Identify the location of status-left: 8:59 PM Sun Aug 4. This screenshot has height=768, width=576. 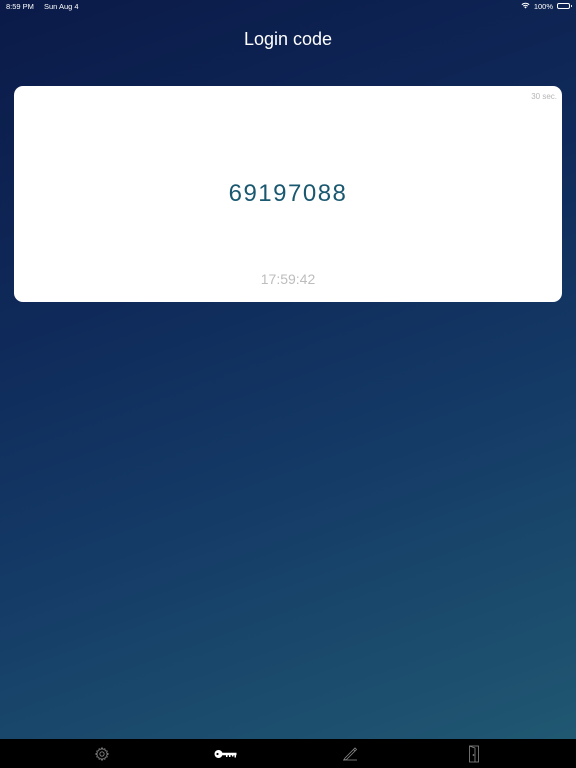
(42, 6).